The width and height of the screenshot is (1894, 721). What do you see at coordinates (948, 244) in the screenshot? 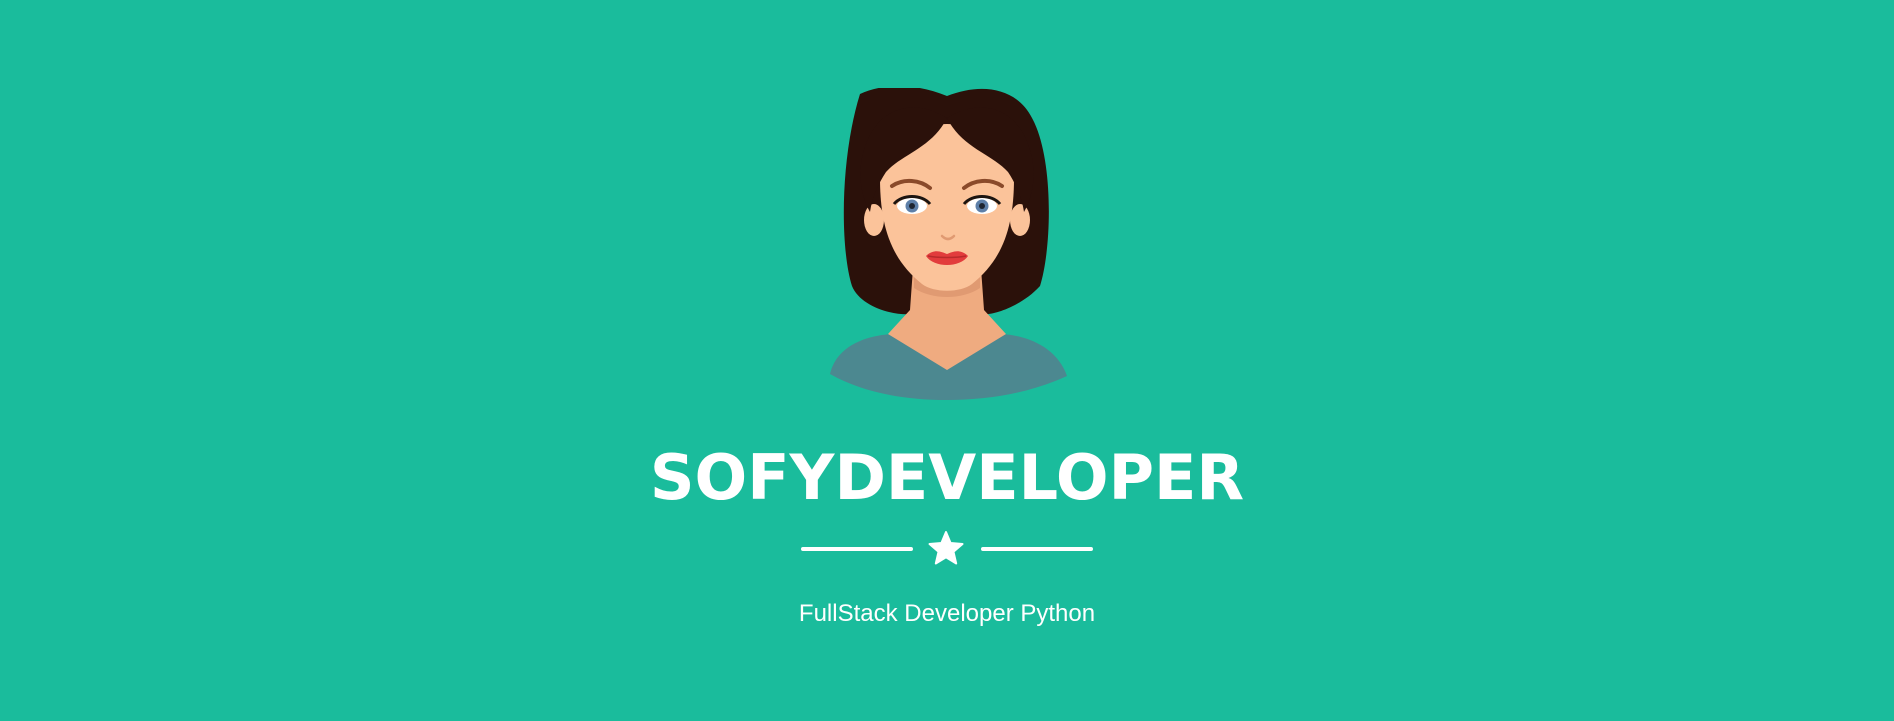
I see `woman-avatar-icon` at bounding box center [948, 244].